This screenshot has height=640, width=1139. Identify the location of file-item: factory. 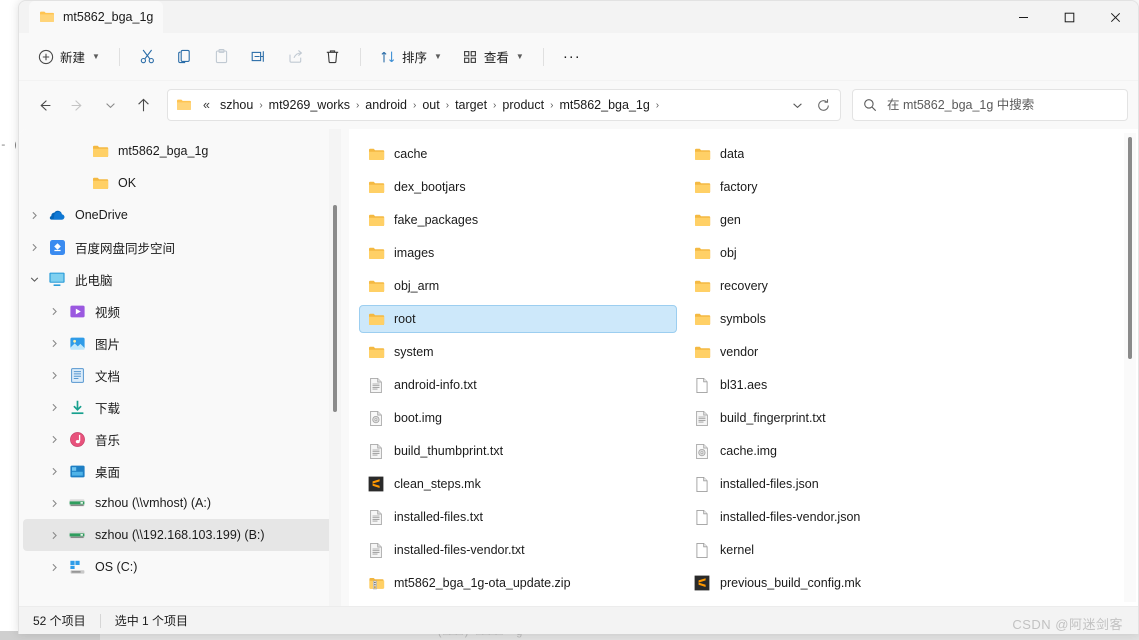
(844, 187).